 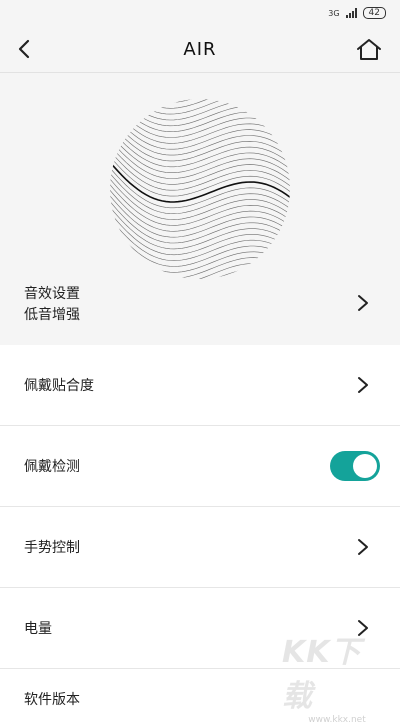 What do you see at coordinates (351, 13) in the screenshot?
I see `signal-icon` at bounding box center [351, 13].